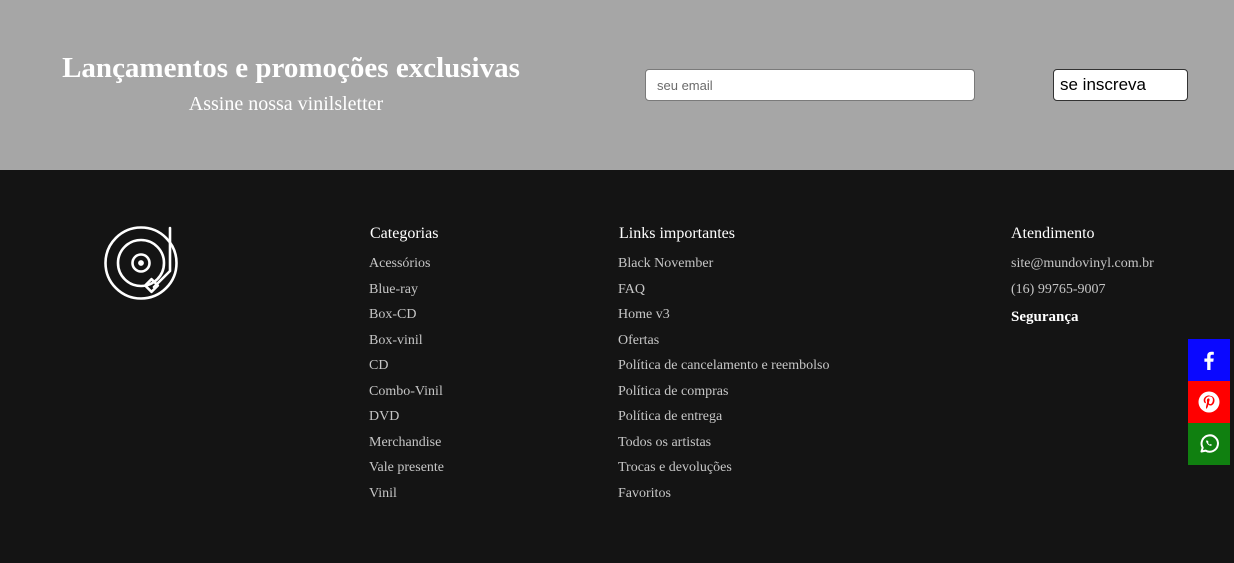 This screenshot has height=563, width=1234. I want to click on footer-link-label: Favoritos, so click(644, 493).